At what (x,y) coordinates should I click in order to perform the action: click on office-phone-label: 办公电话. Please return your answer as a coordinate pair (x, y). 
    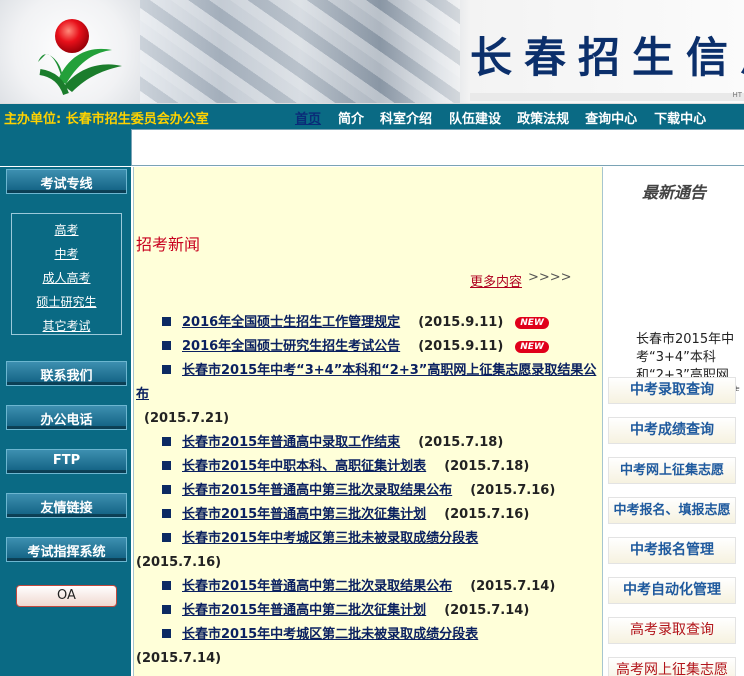
    Looking at the image, I should click on (66, 420).